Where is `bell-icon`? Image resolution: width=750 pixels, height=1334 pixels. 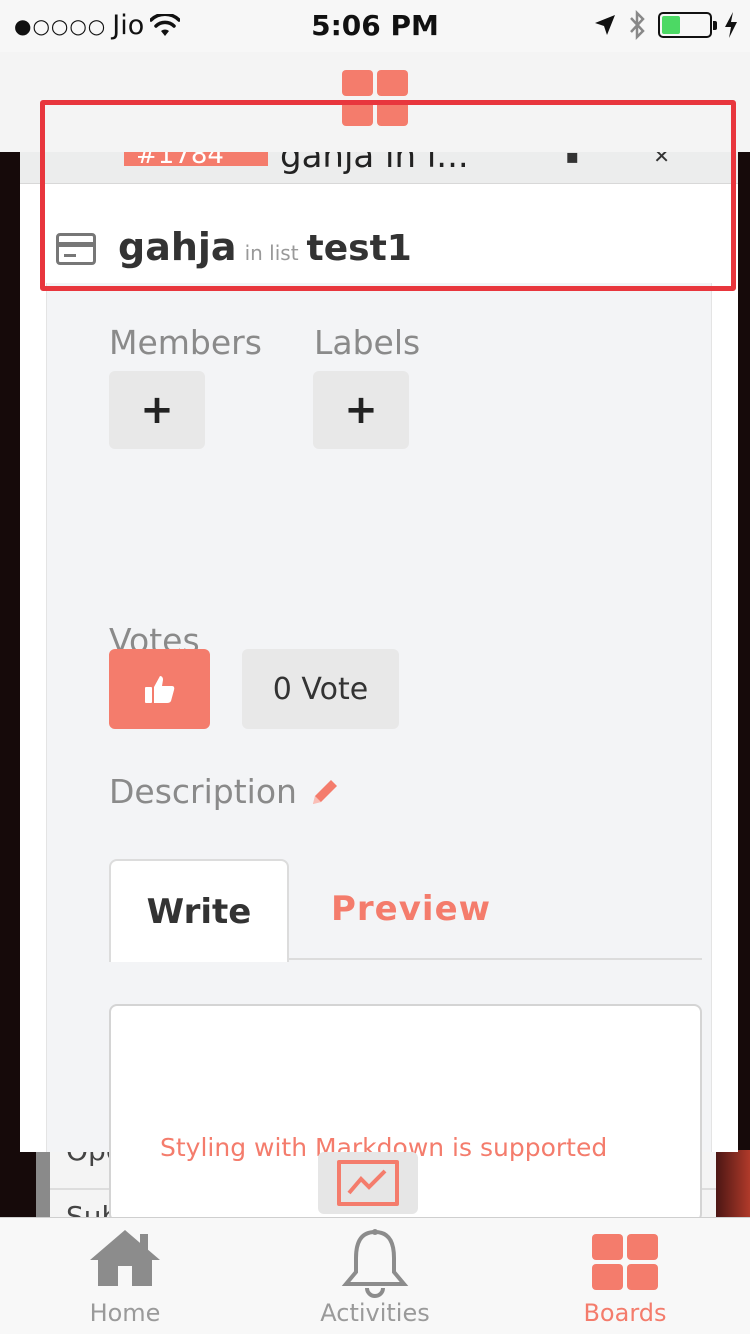
bell-icon is located at coordinates (375, 1263).